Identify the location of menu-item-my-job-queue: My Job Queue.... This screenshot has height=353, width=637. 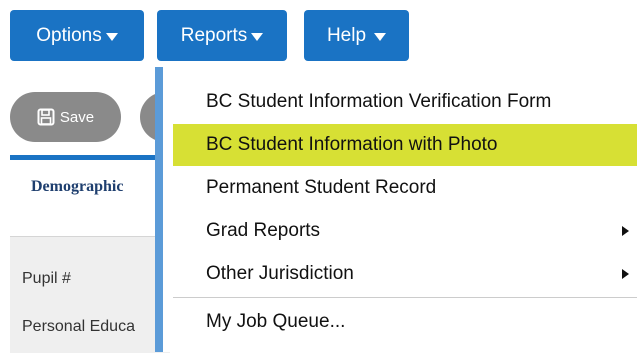
(405, 322).